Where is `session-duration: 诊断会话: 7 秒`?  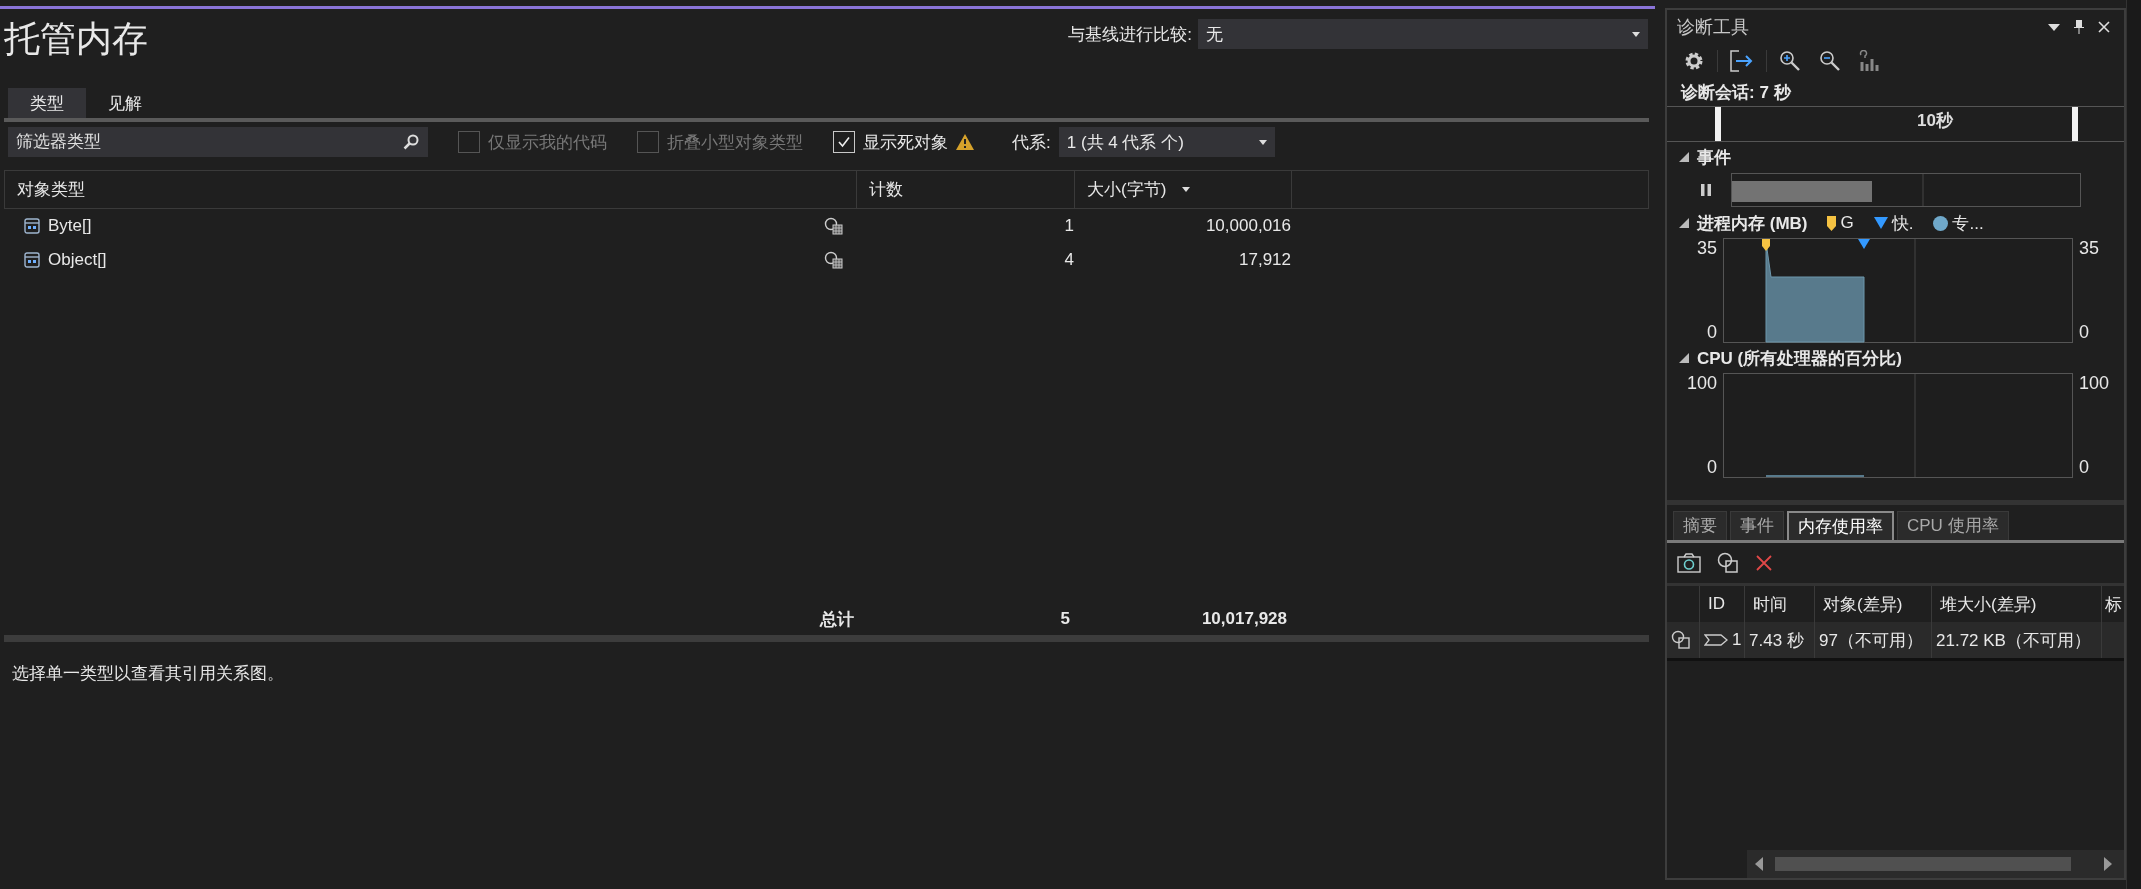 session-duration: 诊断会话: 7 秒 is located at coordinates (1735, 92).